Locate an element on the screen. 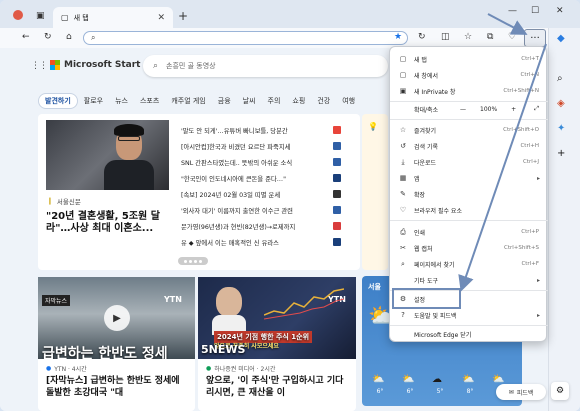  menu-item-more-tools: 기타 도구 ▸ is located at coordinates (469, 280).